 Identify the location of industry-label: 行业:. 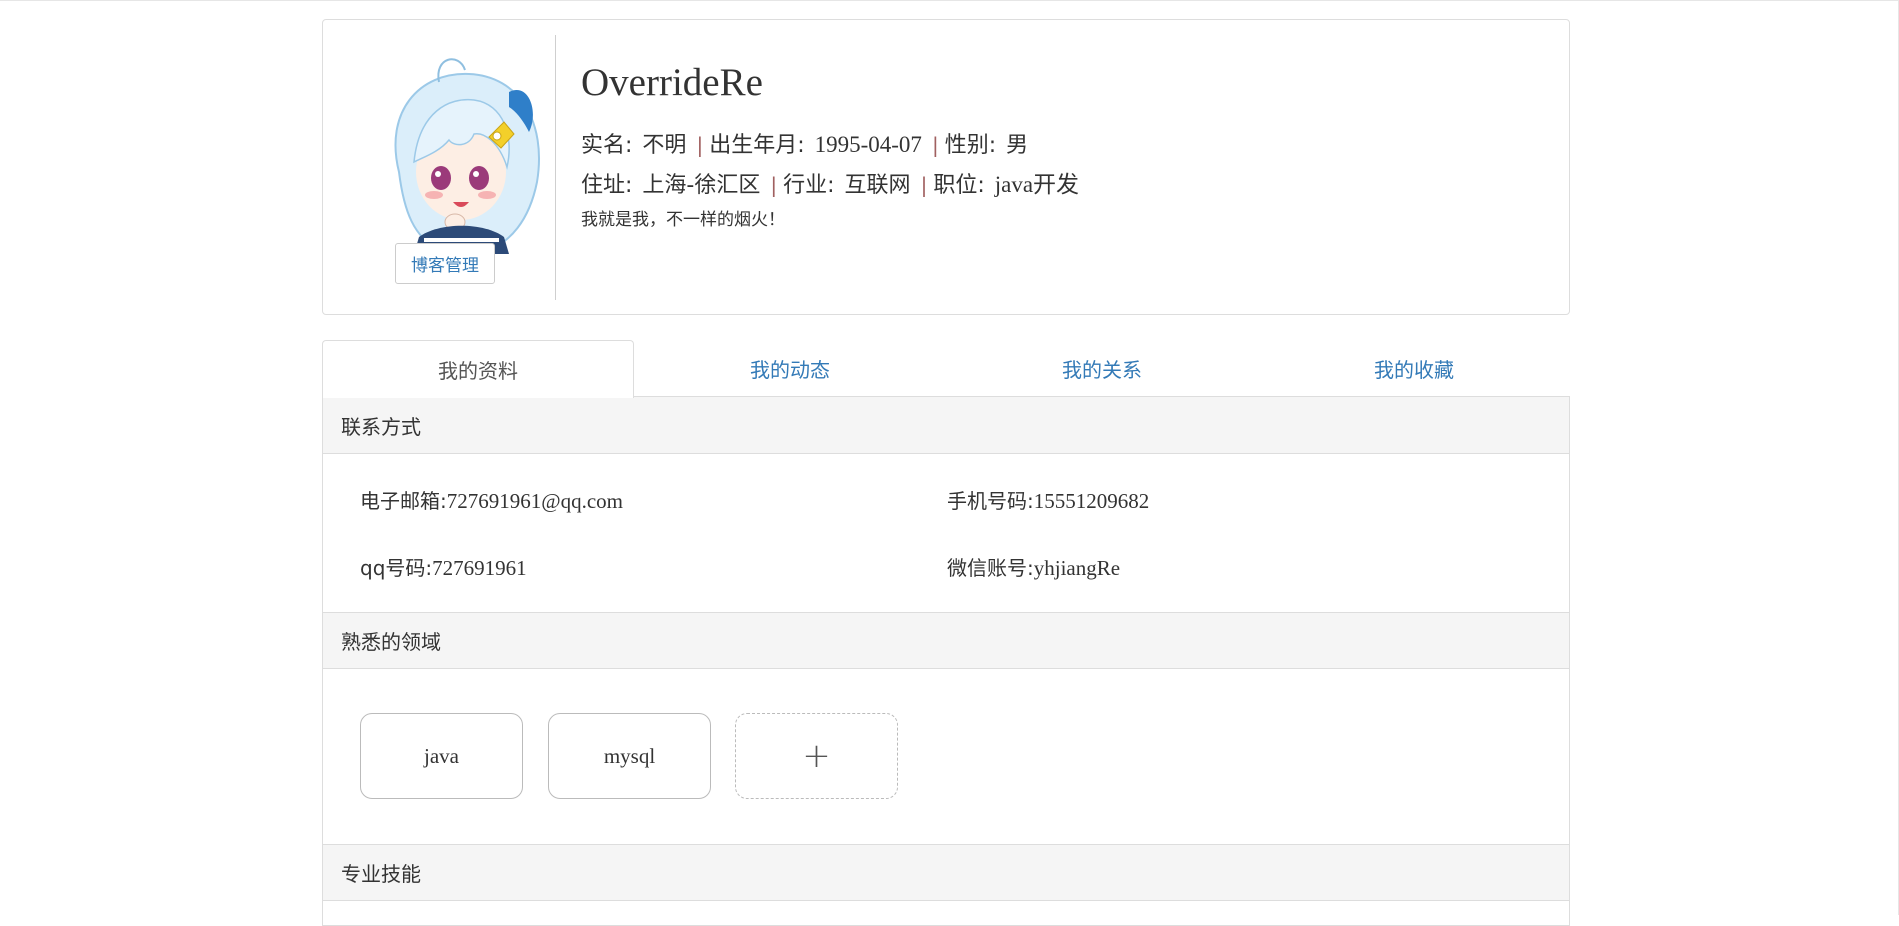
(809, 185).